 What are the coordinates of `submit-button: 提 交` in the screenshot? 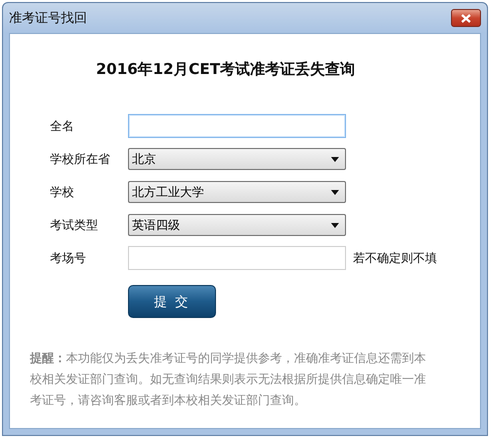 It's located at (172, 301).